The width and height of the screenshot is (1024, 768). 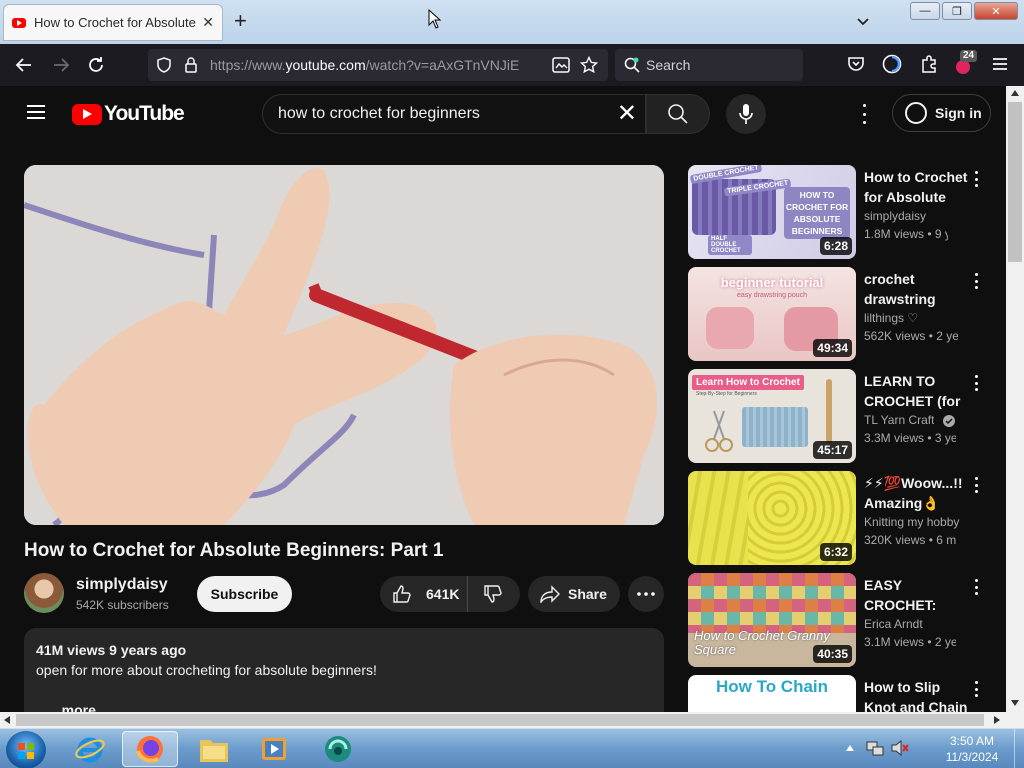 I want to click on recommended-video-title: crochet drawstring pouch, so click(x=916, y=289).